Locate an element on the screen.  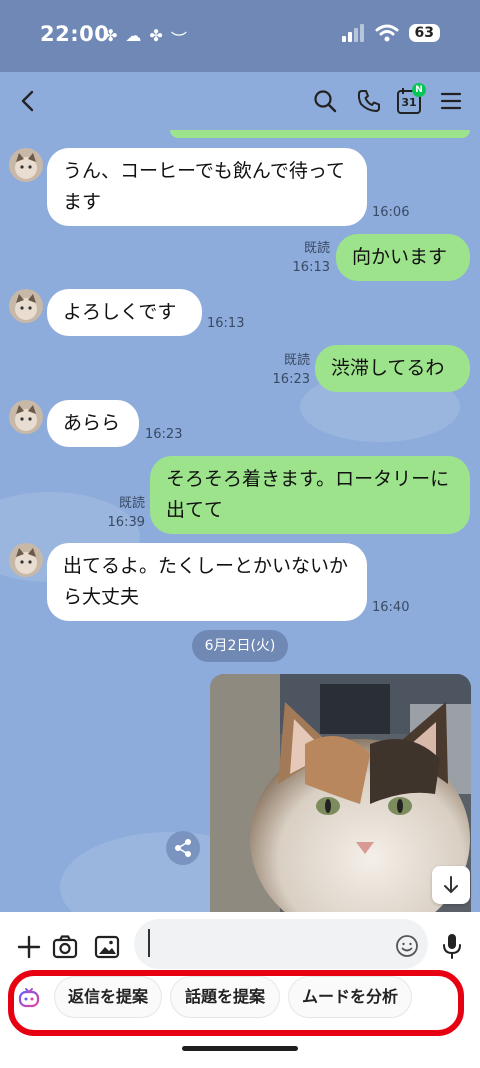
analyze-mood-chip: ムードを分析 is located at coordinates (350, 997).